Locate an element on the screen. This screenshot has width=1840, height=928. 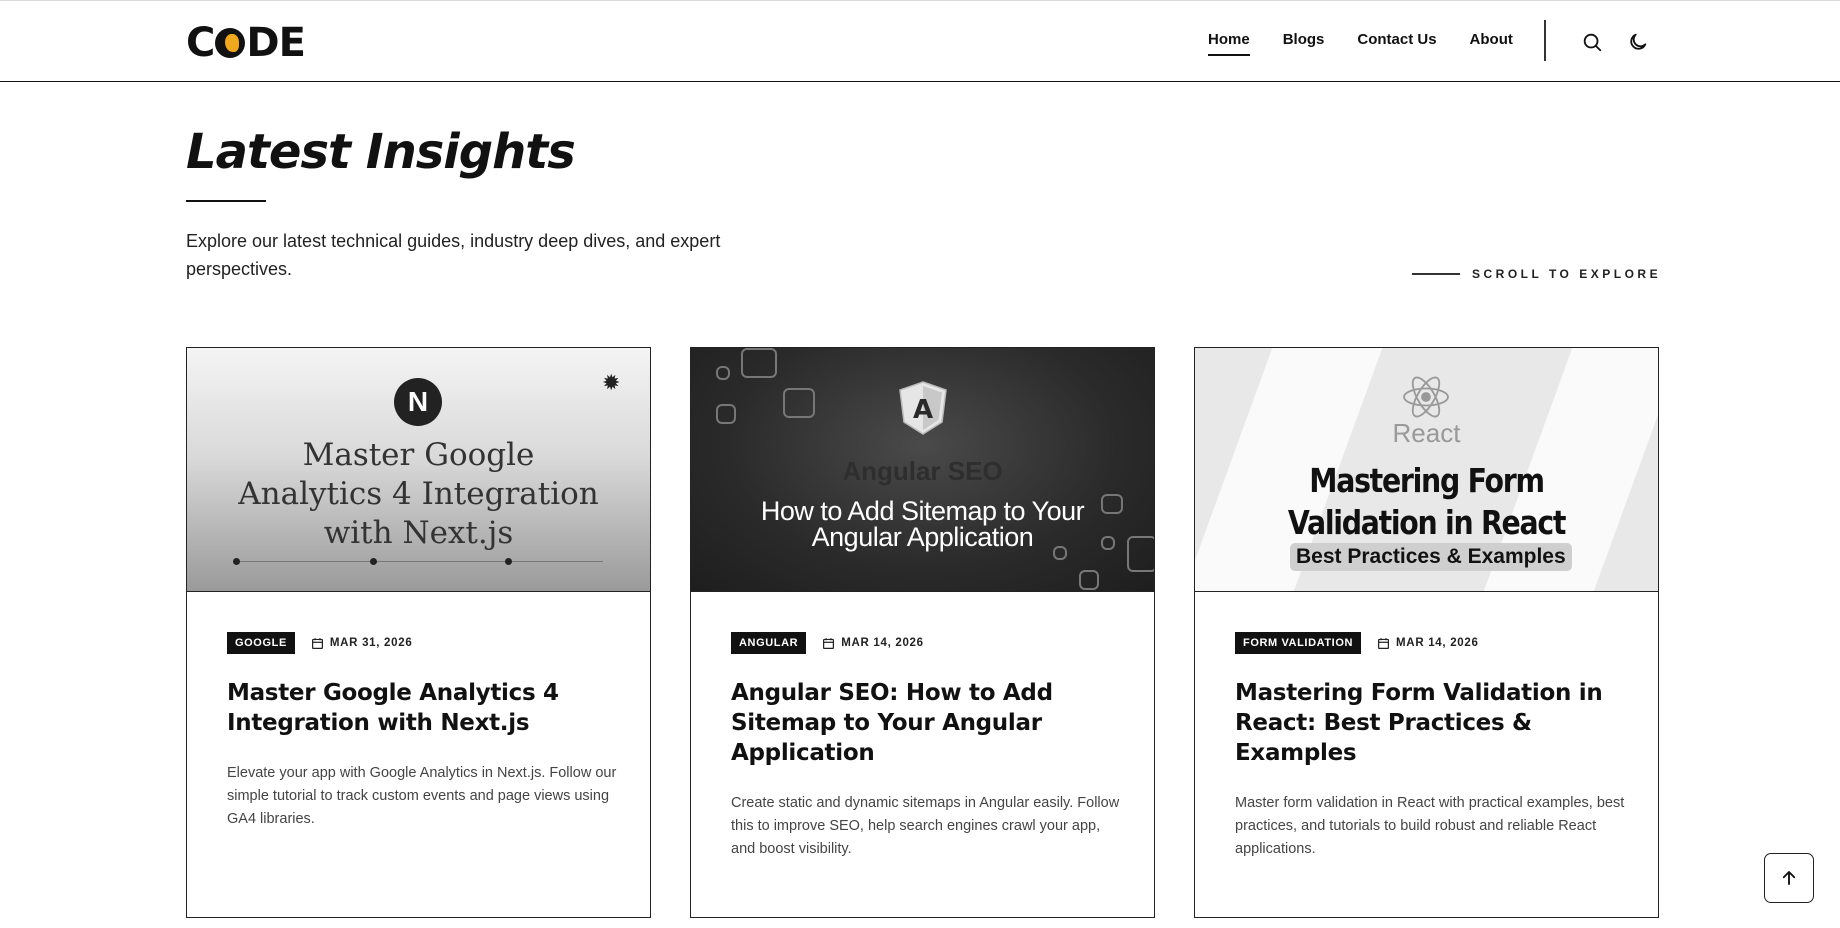
nav-blogs: Blogs is located at coordinates (1304, 43).